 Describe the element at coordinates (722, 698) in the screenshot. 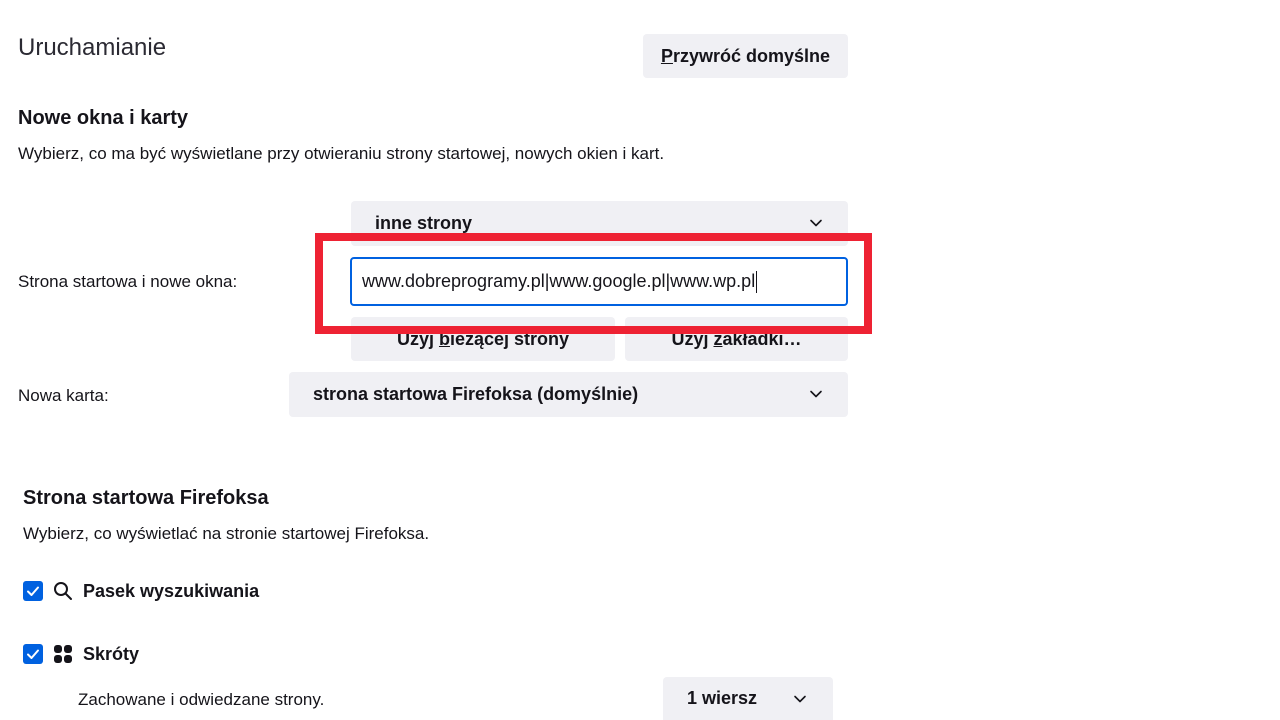

I see `shortcuts-rows-value: 1 wiersz` at that location.